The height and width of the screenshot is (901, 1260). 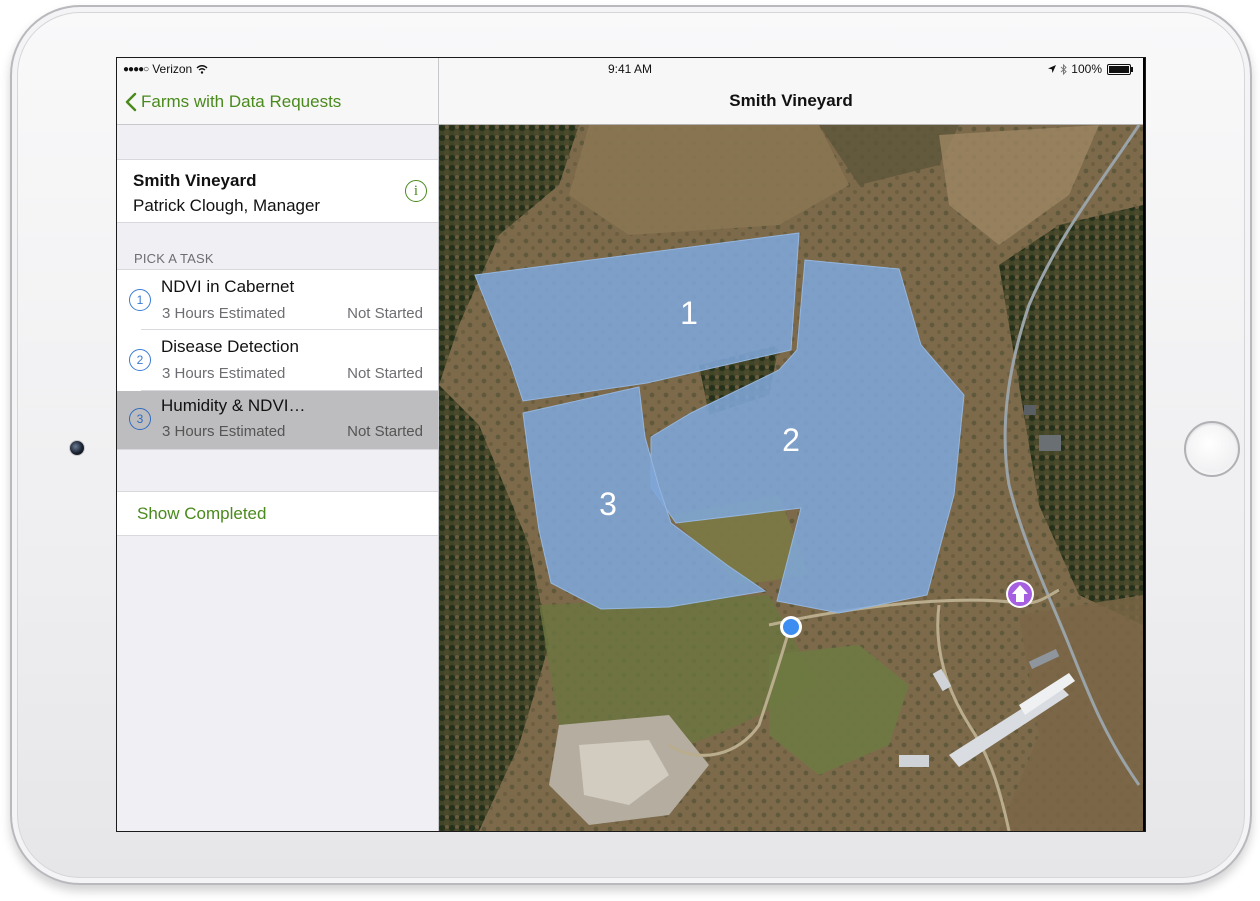 What do you see at coordinates (791, 627) in the screenshot?
I see `current-location-dot` at bounding box center [791, 627].